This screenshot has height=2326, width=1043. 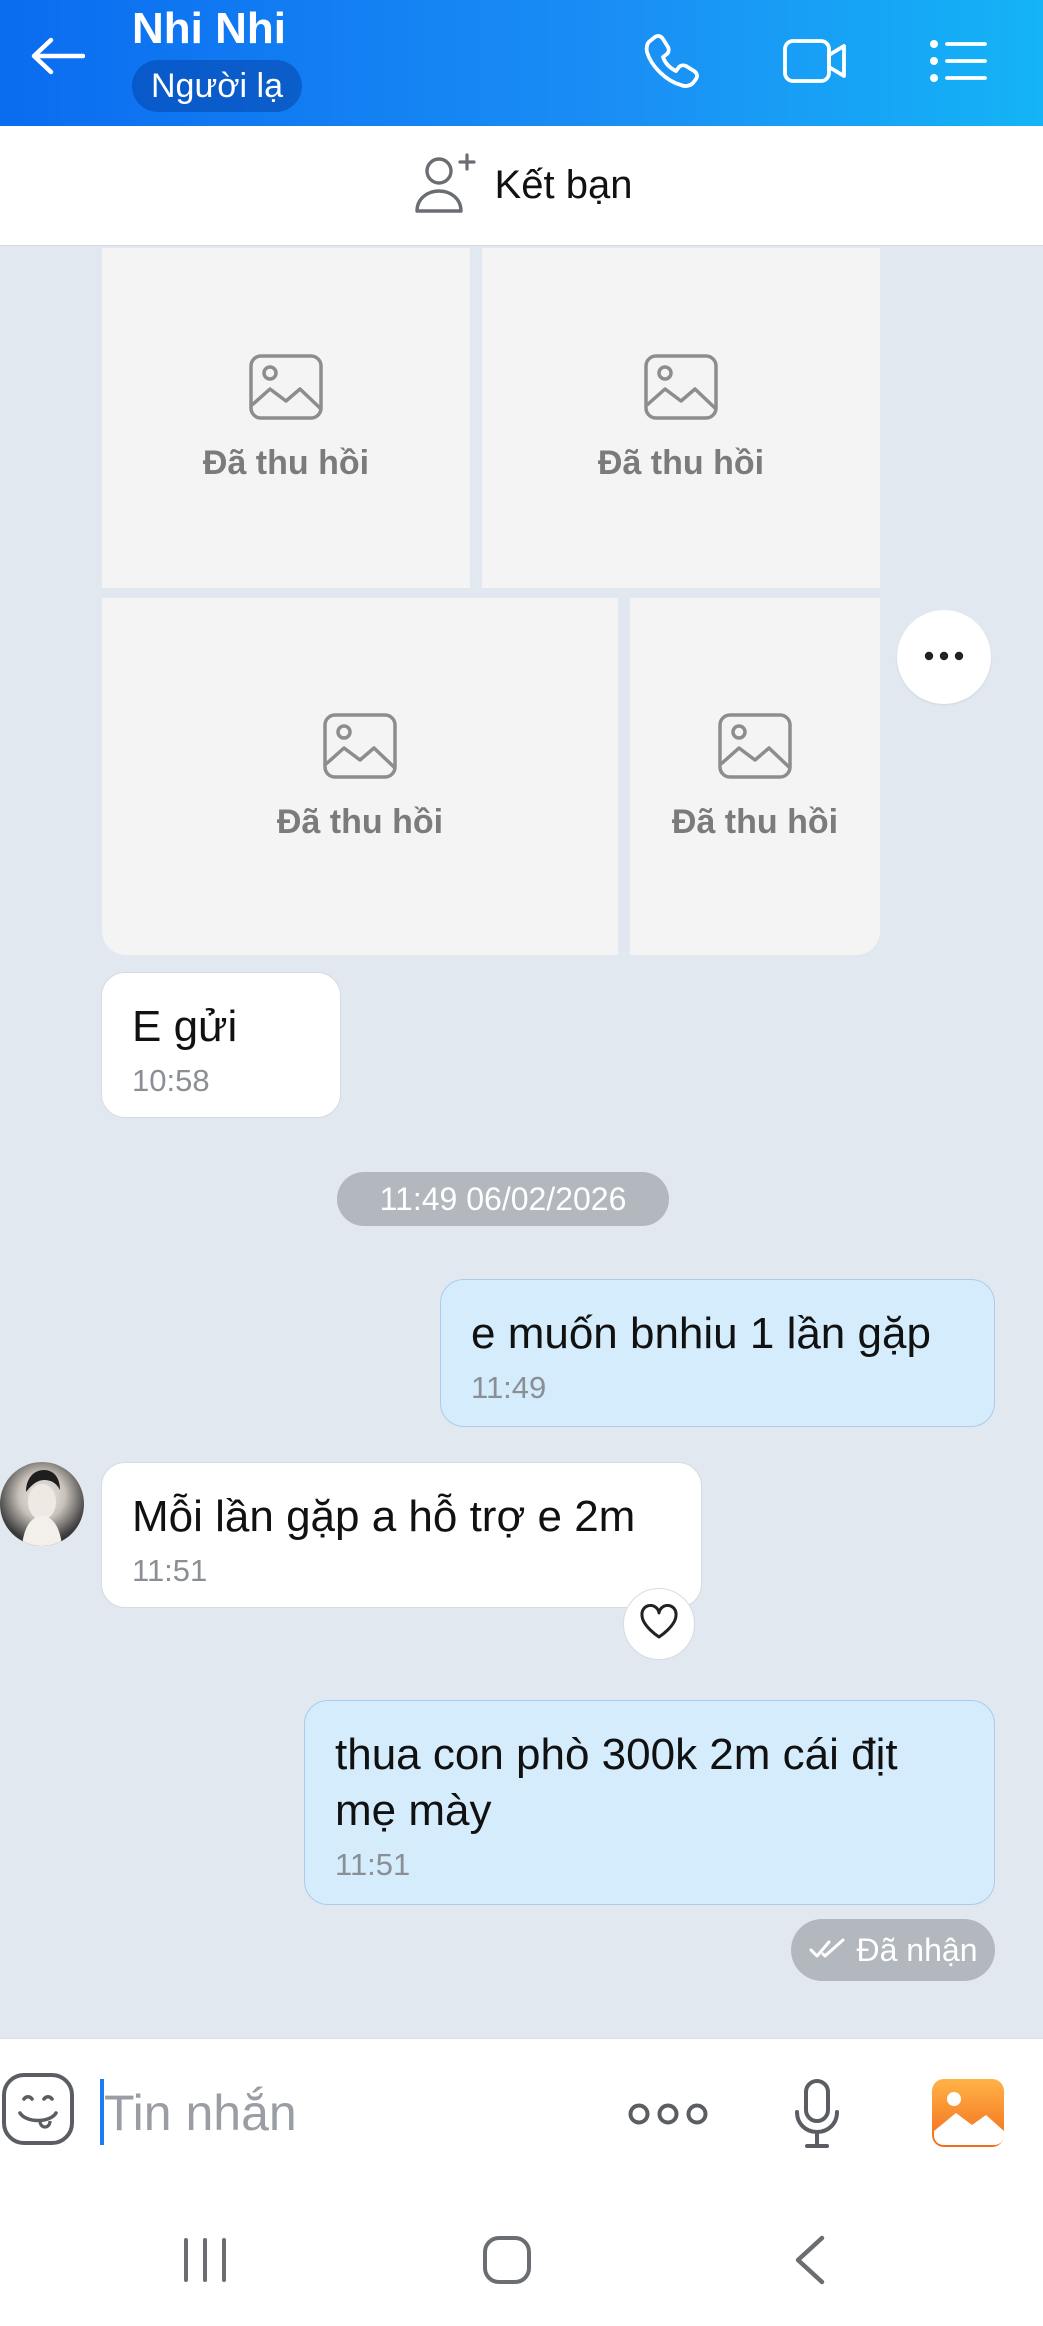 What do you see at coordinates (171, 1080) in the screenshot?
I see `message-time: 10:58` at bounding box center [171, 1080].